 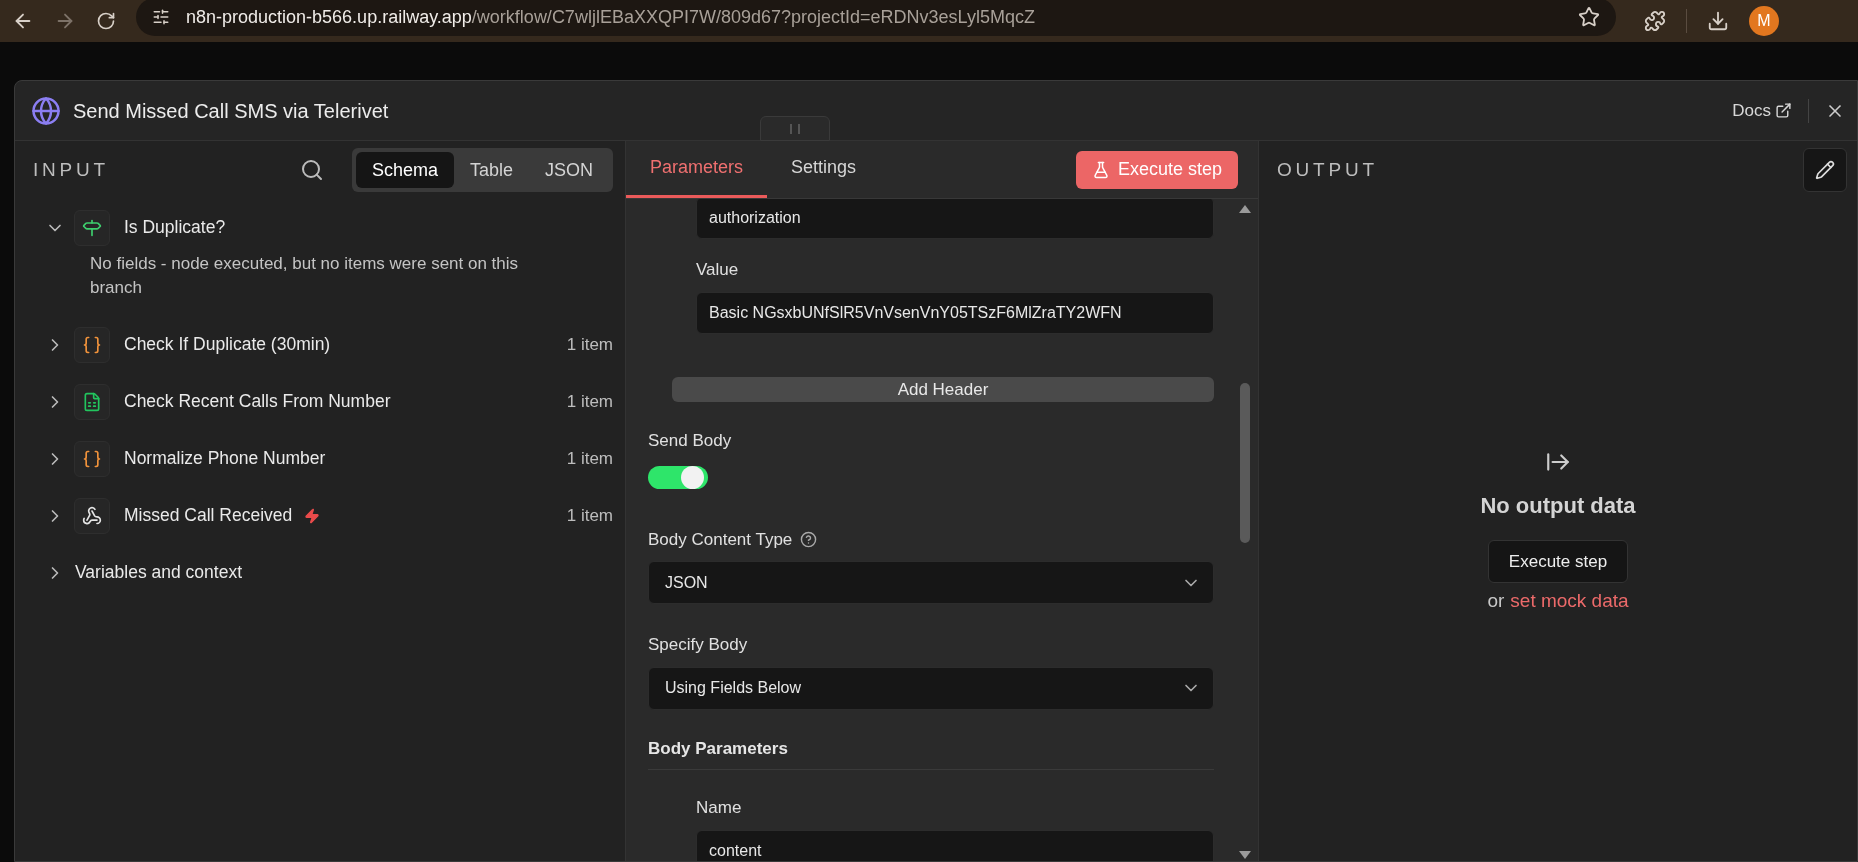 What do you see at coordinates (931, 688) in the screenshot?
I see `select-dropdown: Using Fields Below` at bounding box center [931, 688].